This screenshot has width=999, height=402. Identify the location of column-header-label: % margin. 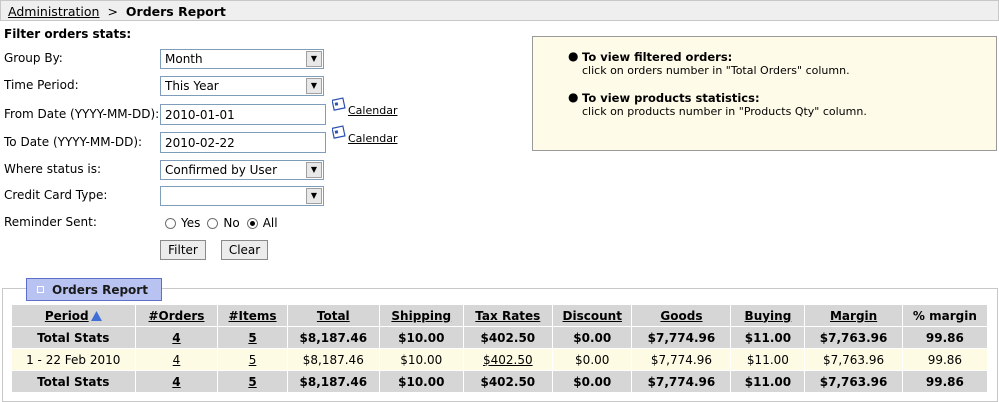
(944, 315).